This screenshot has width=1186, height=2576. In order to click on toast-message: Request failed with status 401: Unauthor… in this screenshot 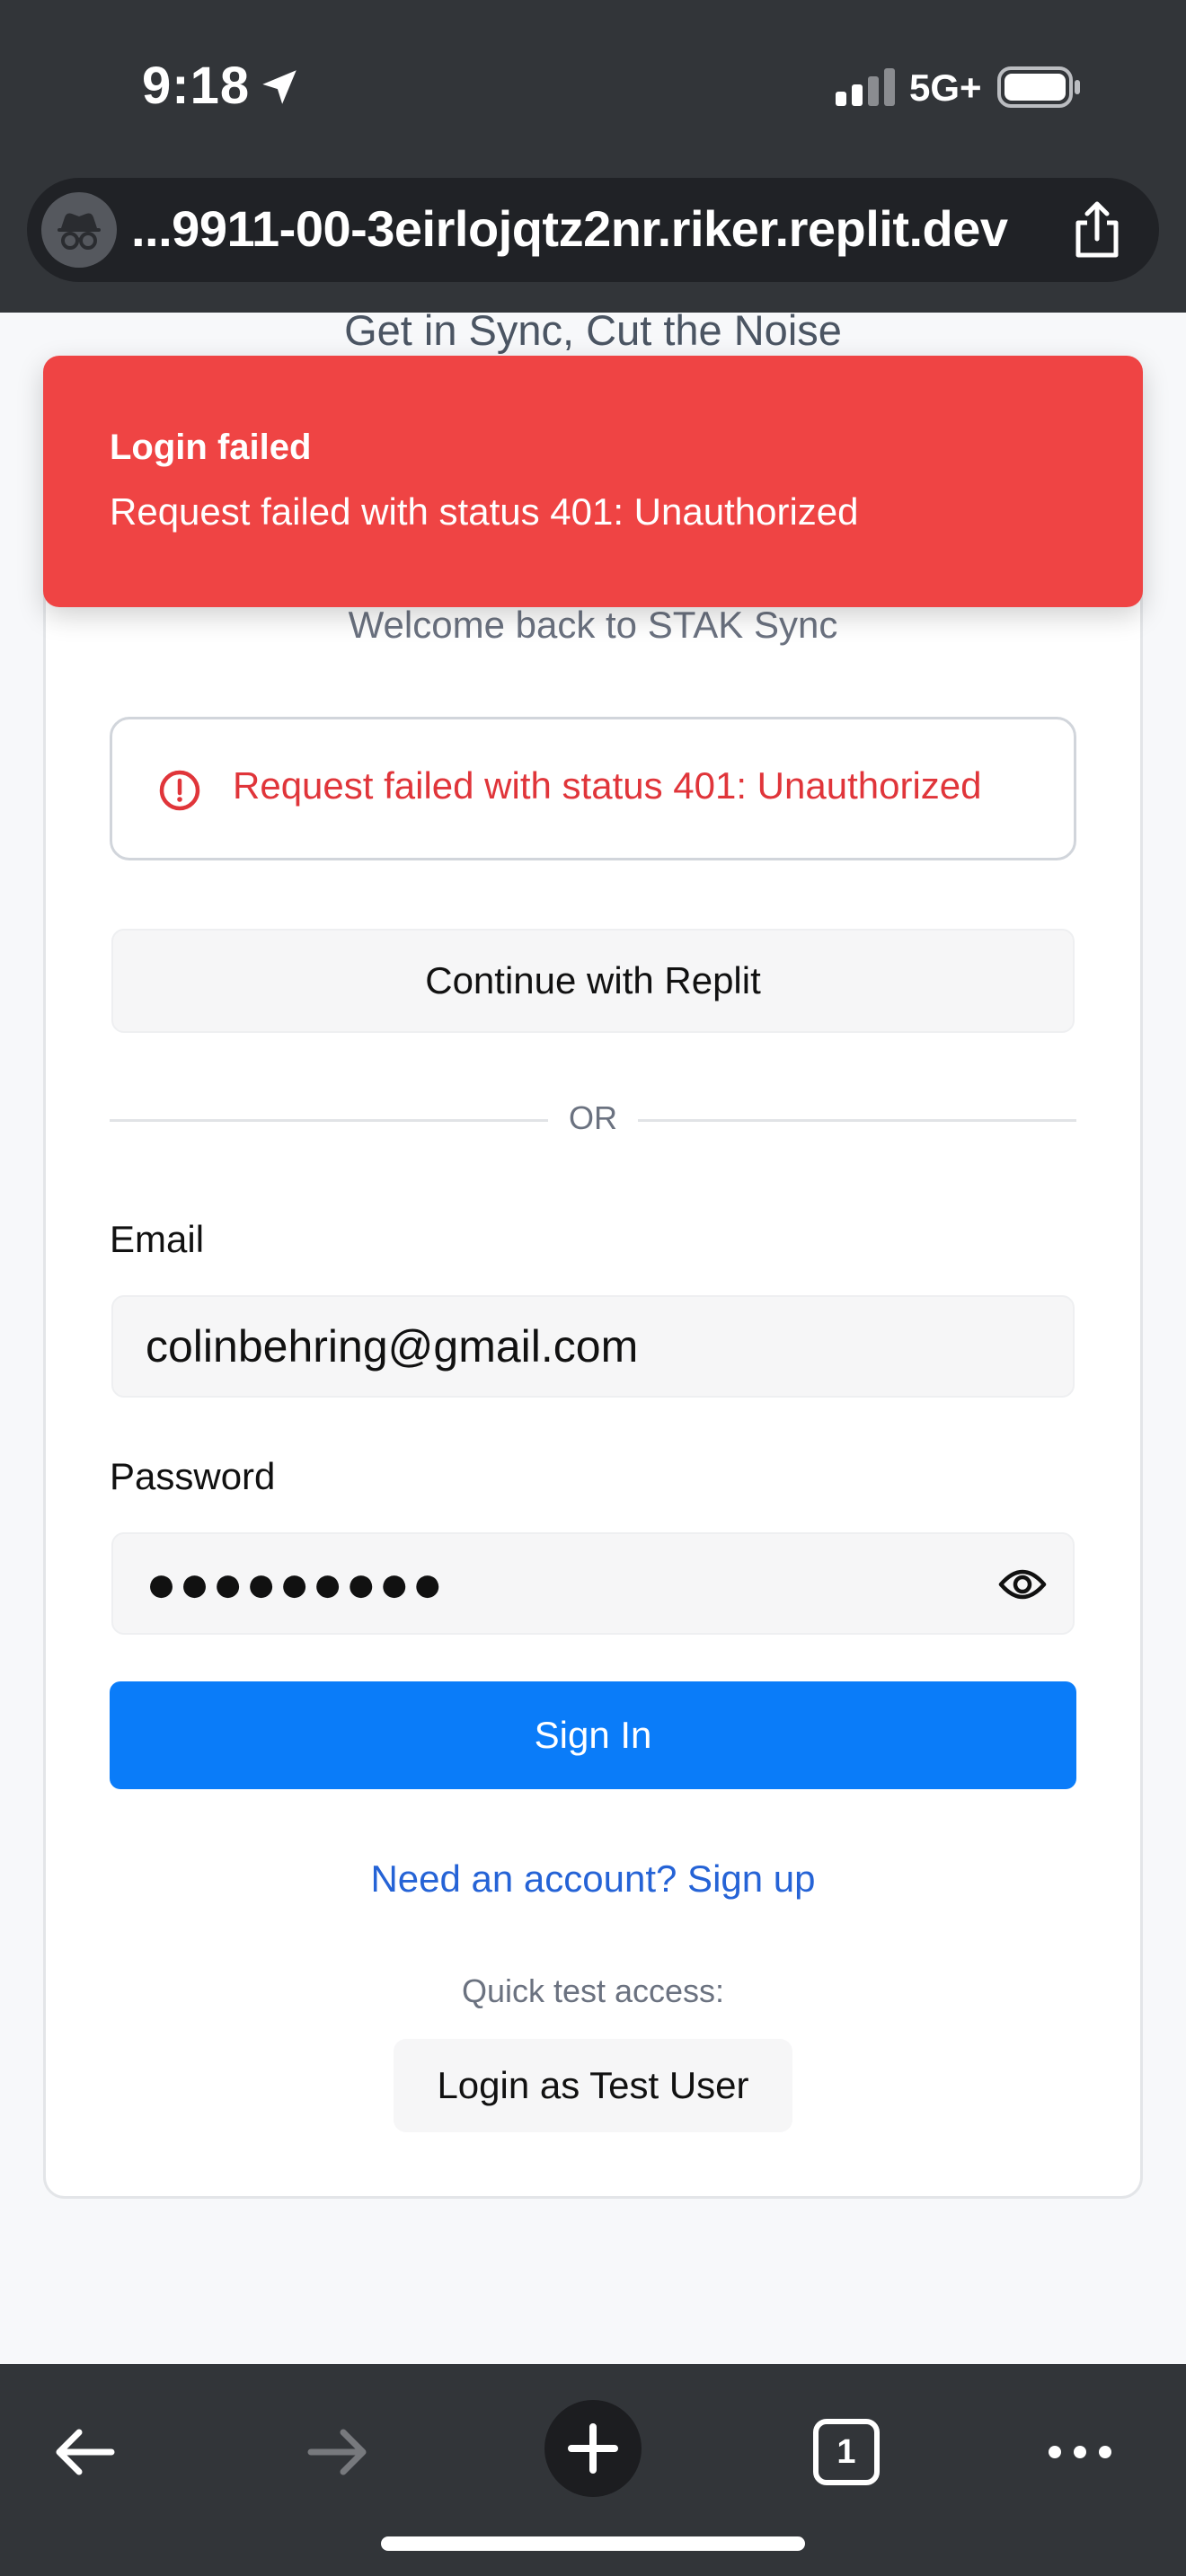, I will do `click(484, 511)`.